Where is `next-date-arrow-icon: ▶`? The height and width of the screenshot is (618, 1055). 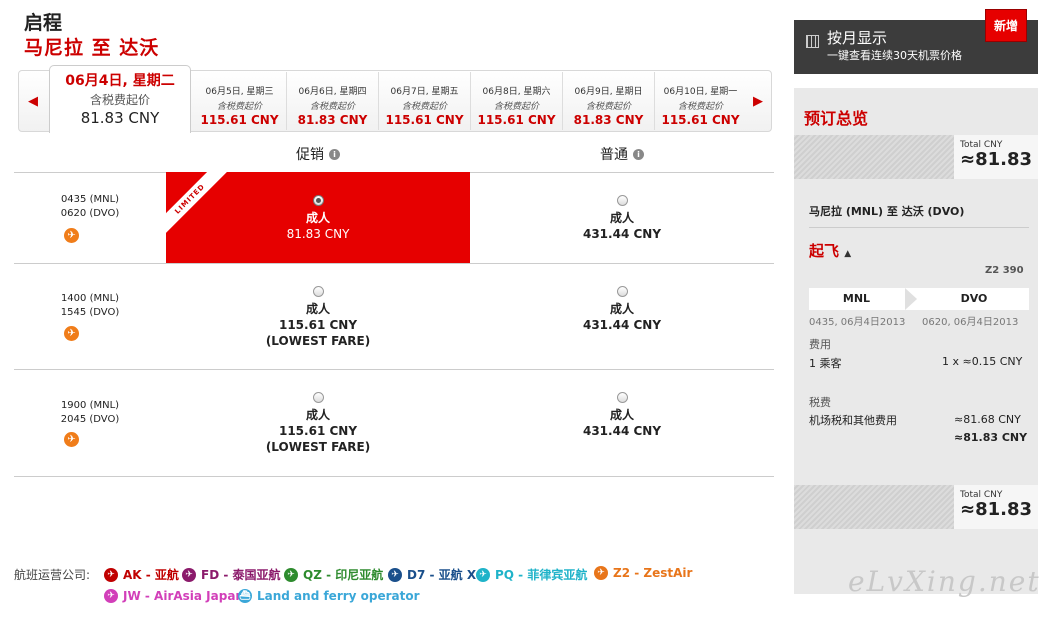
next-date-arrow-icon: ▶ is located at coordinates (758, 101).